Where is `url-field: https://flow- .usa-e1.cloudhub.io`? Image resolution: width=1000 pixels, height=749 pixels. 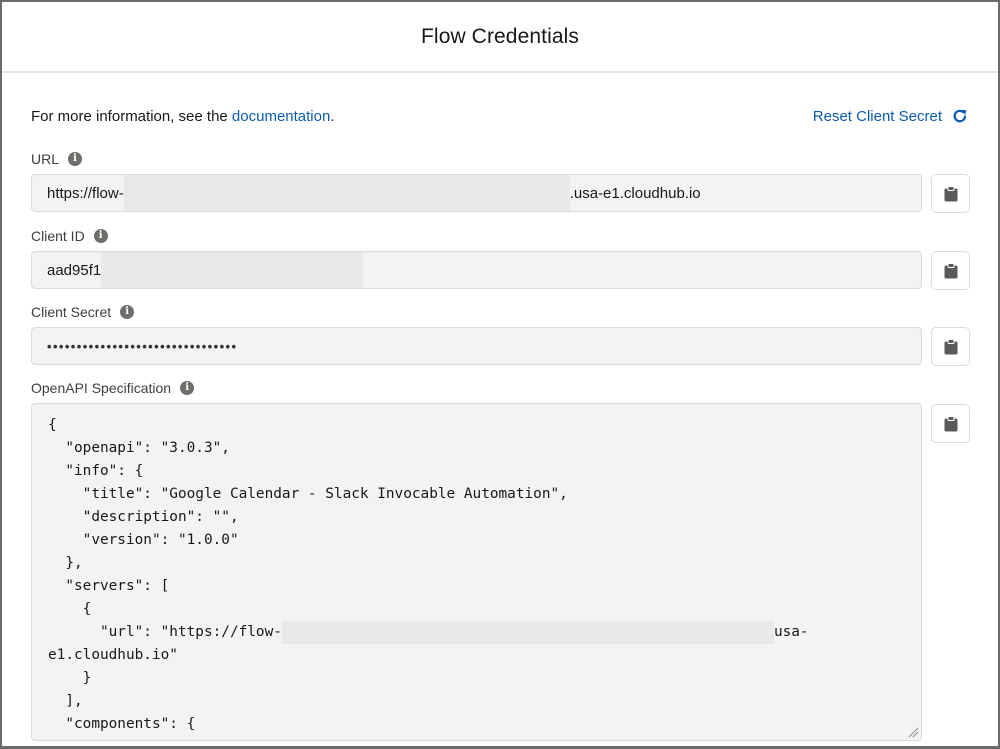
url-field: https://flow- .usa-e1.cloudhub.io is located at coordinates (476, 193).